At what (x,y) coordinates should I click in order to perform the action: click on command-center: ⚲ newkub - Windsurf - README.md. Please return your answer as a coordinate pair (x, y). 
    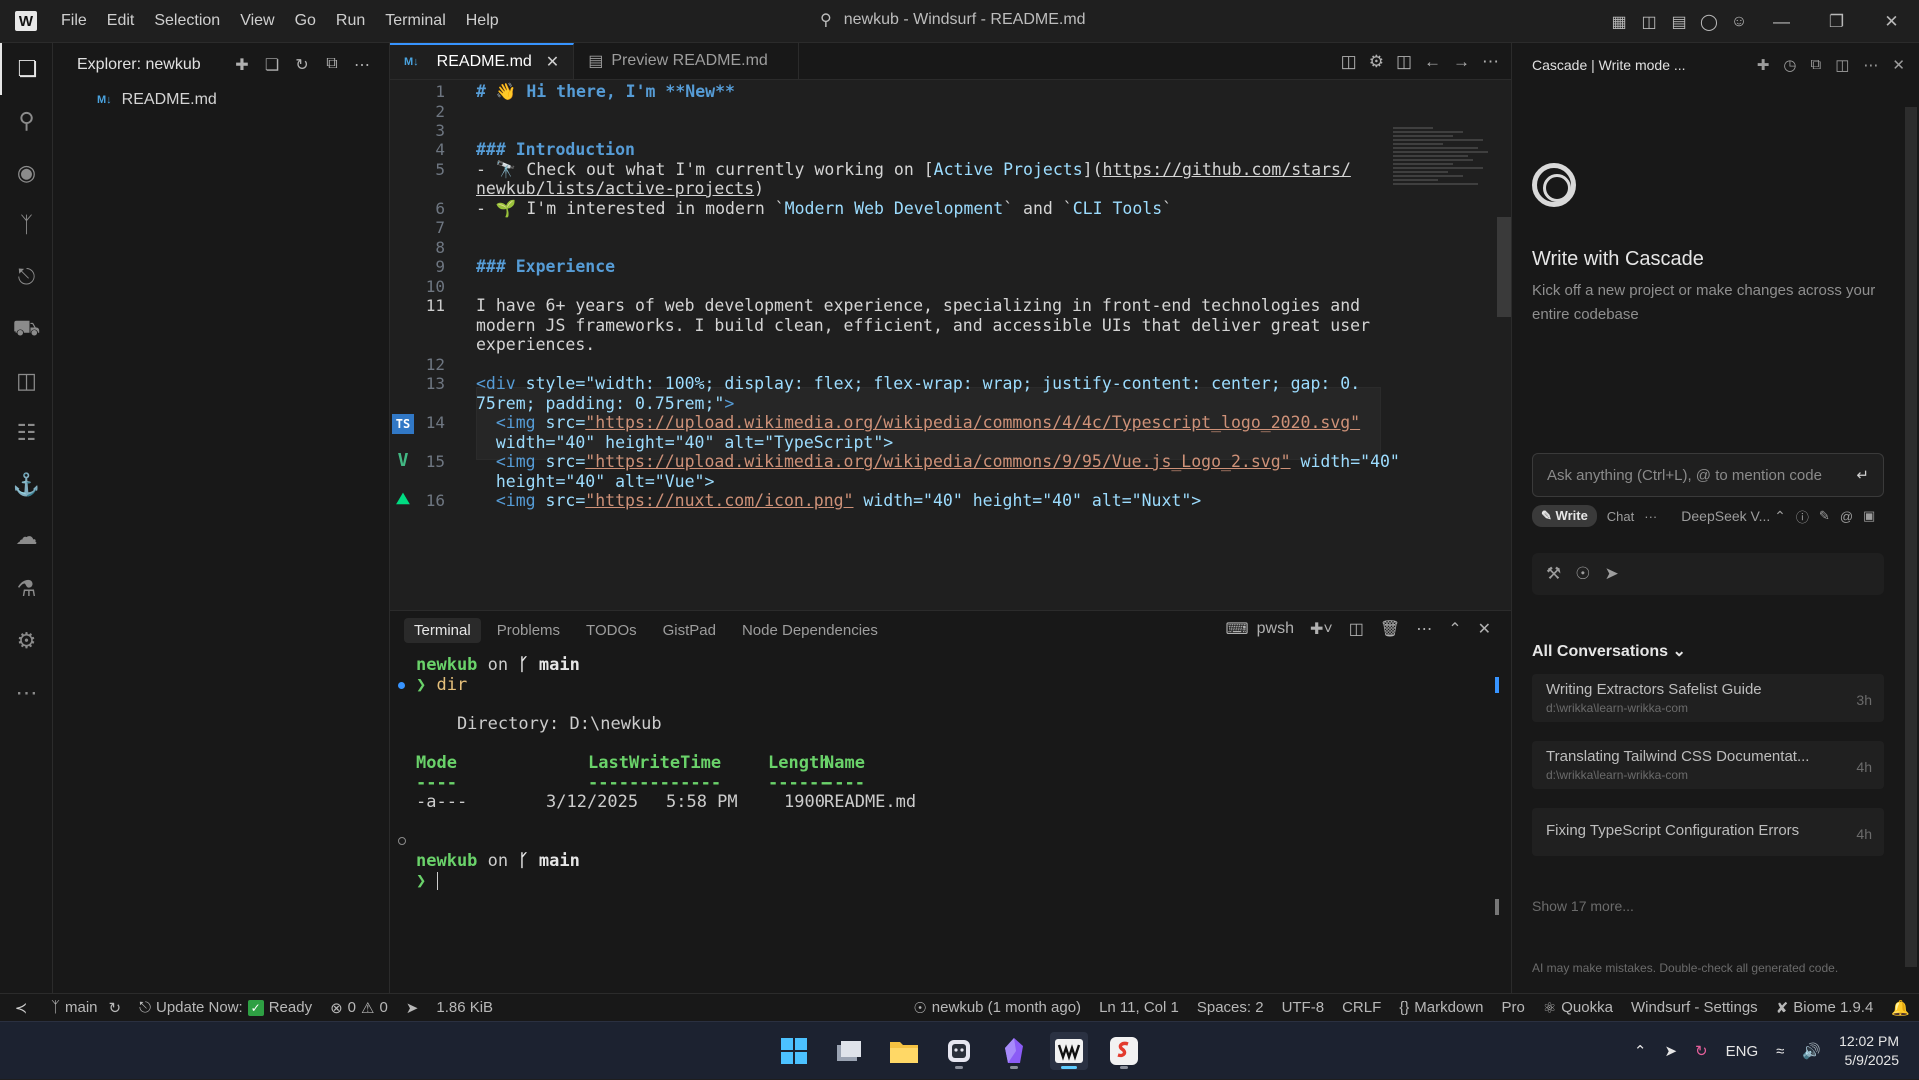
    Looking at the image, I should click on (953, 20).